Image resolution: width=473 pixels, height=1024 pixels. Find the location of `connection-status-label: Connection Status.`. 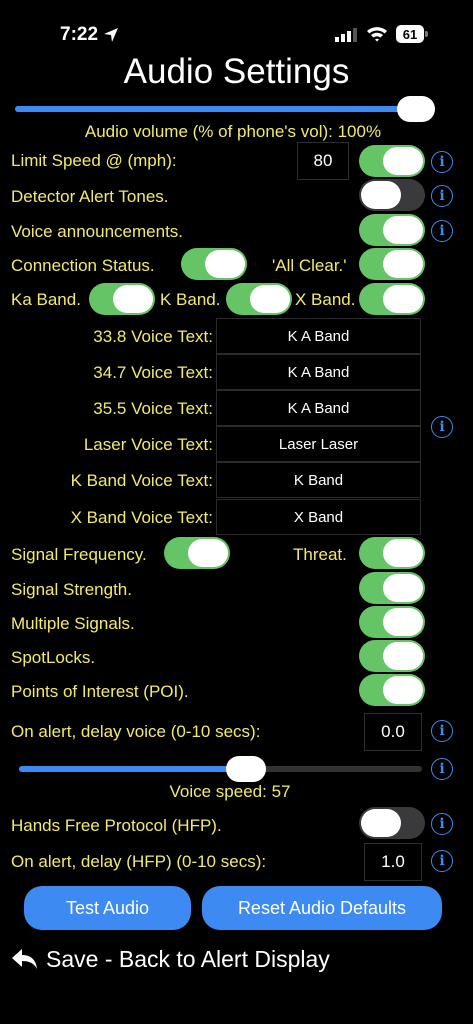

connection-status-label: Connection Status. is located at coordinates (83, 265).